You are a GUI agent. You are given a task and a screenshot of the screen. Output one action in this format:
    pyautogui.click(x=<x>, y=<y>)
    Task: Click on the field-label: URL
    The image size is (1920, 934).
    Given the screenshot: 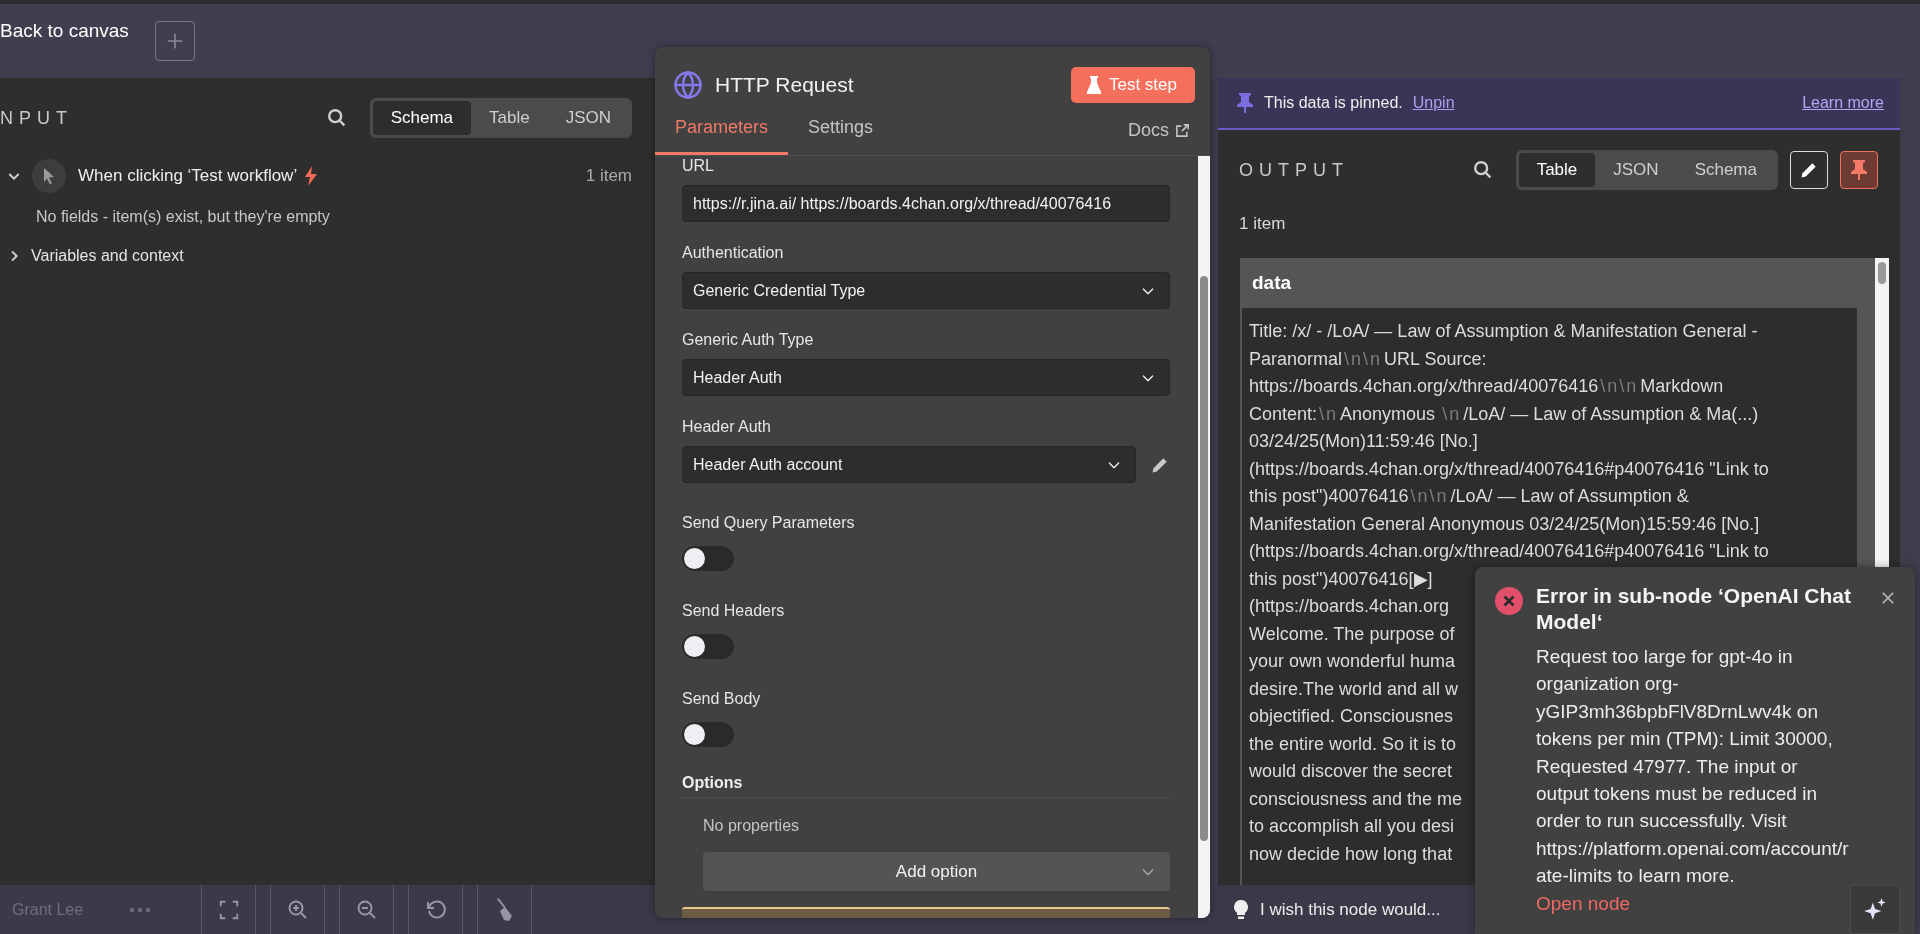 What is the action you would take?
    pyautogui.click(x=698, y=166)
    